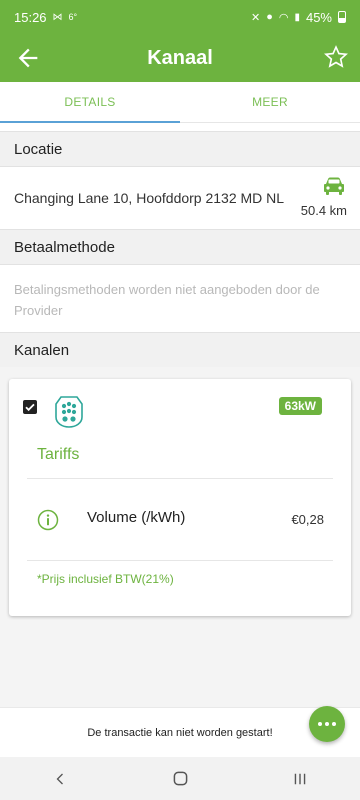  Describe the element at coordinates (180, 350) in the screenshot. I see `section-header-channels: Kanalen` at that location.